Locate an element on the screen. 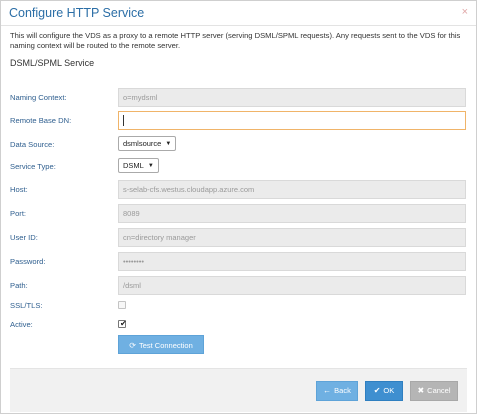 The image size is (477, 414). data-source-select: dsmlsource ▼ is located at coordinates (147, 143).